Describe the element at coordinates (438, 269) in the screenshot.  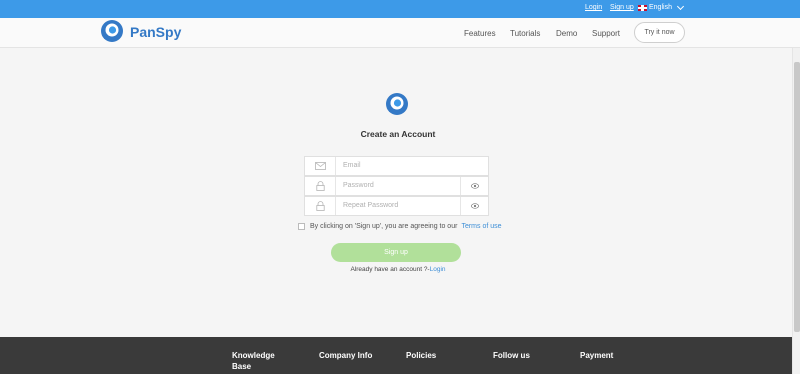
I see `form-login-link: Login` at that location.